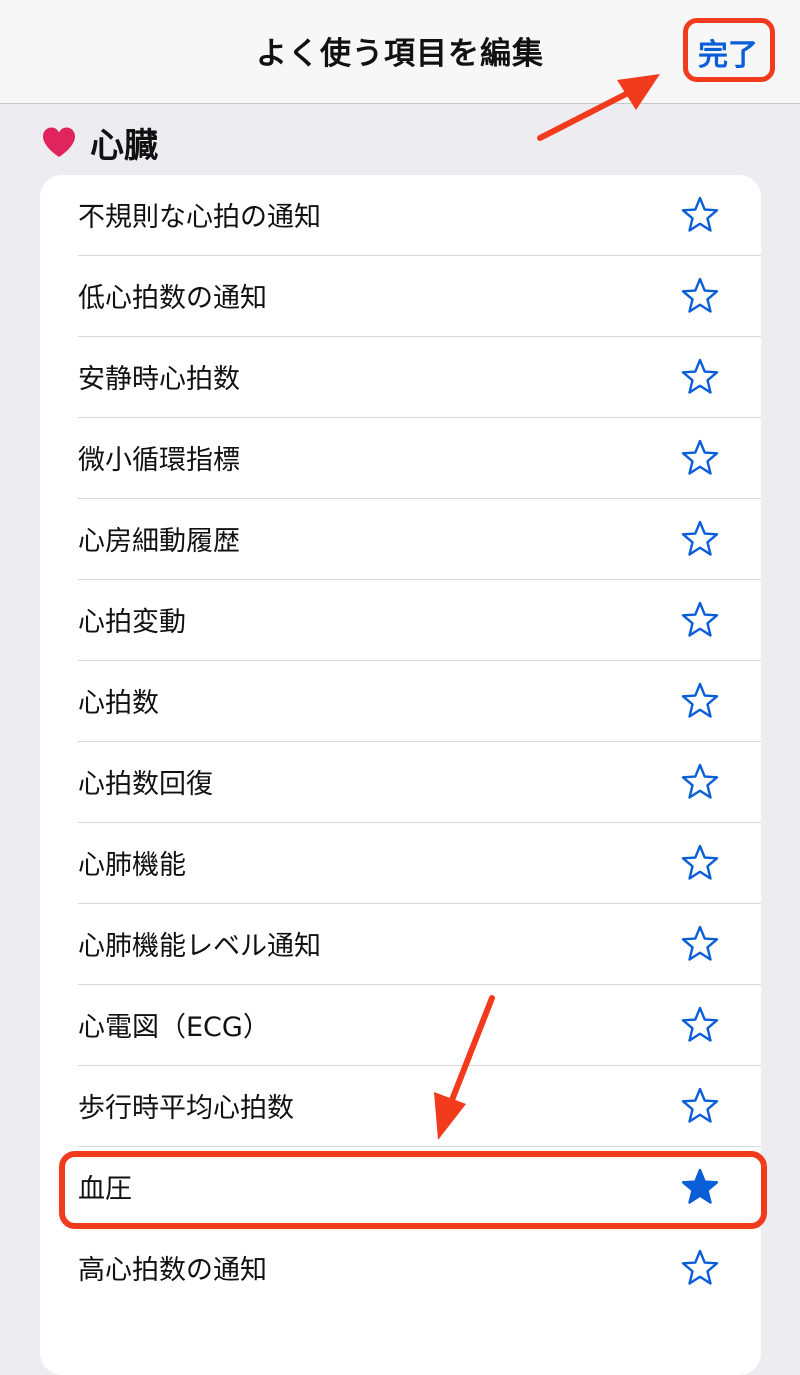 This screenshot has height=1375, width=800. Describe the element at coordinates (199, 946) in the screenshot. I see `list-item-label: 心肺機能レベル通知` at that location.